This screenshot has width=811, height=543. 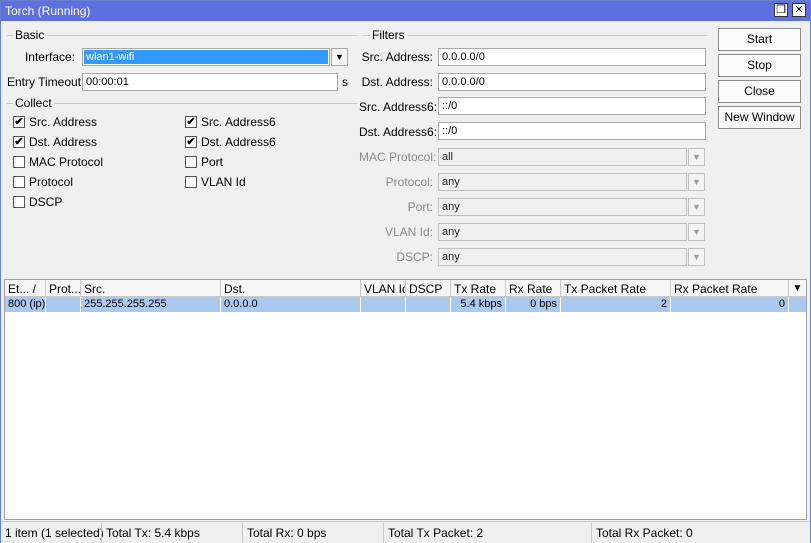 I want to click on new-window-button: New Window, so click(x=759, y=117).